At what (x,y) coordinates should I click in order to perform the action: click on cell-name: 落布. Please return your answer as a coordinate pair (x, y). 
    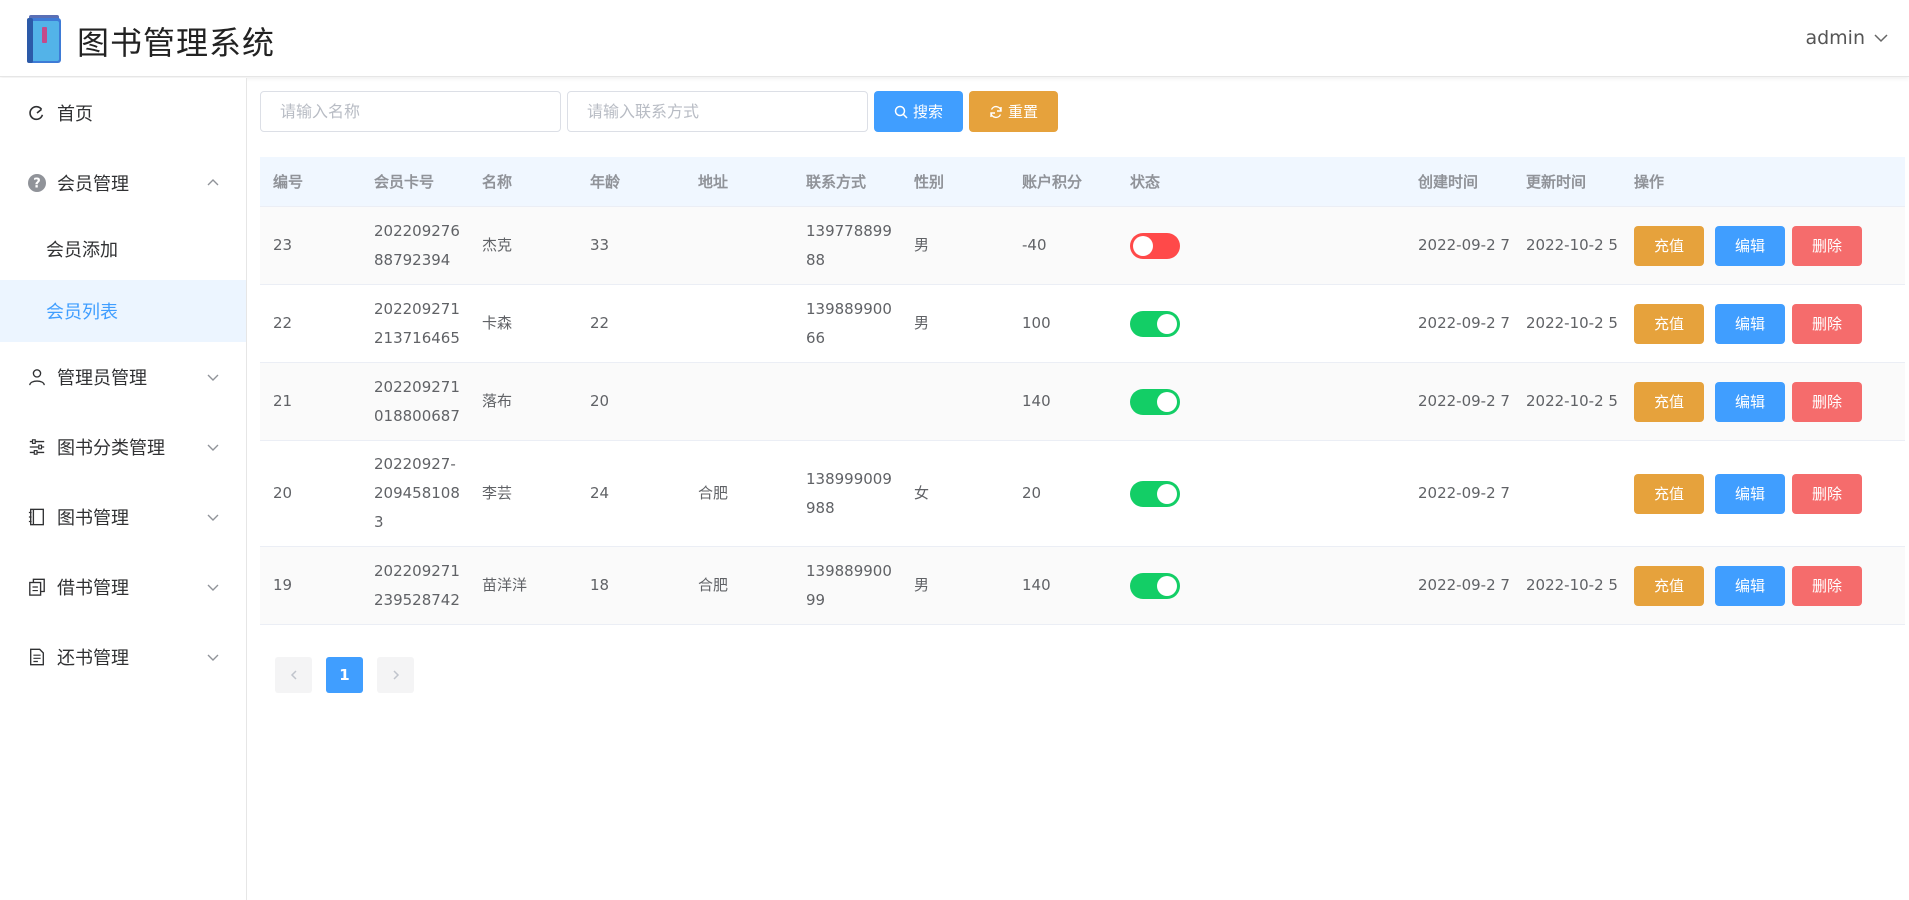
    Looking at the image, I should click on (497, 401).